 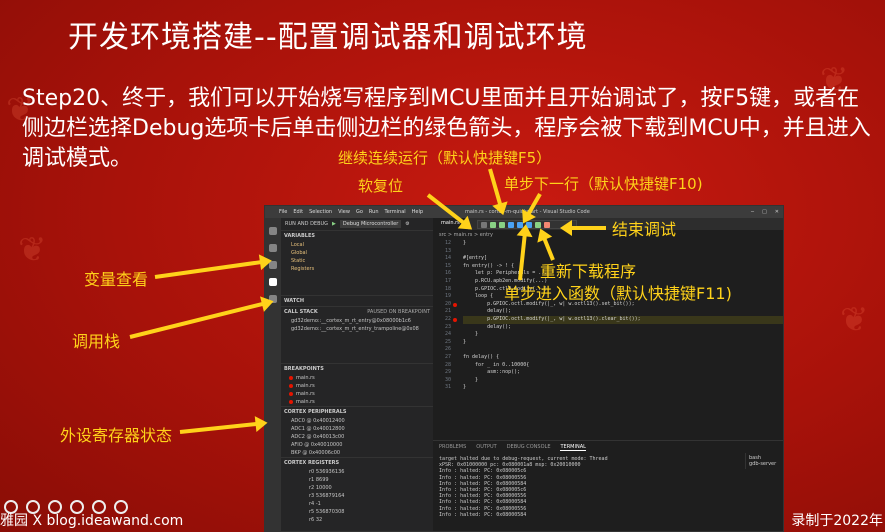 I want to click on explorer-icon, so click(x=273, y=231).